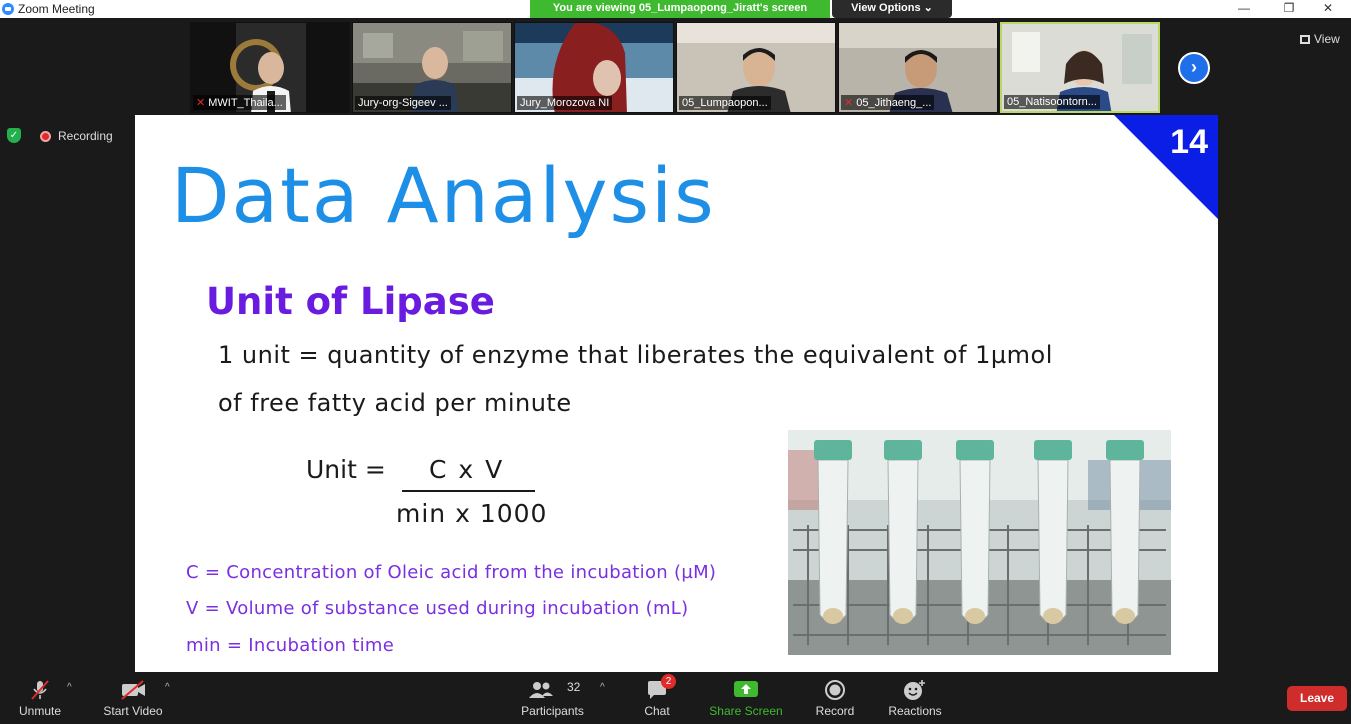  What do you see at coordinates (133, 690) in the screenshot?
I see `video-off-icon` at bounding box center [133, 690].